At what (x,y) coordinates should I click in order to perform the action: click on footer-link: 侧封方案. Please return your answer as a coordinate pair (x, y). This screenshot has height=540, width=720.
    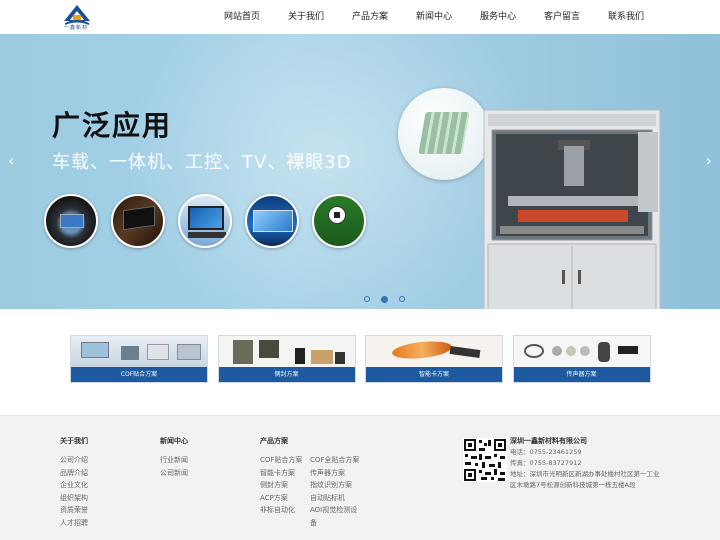
    Looking at the image, I should click on (281, 485).